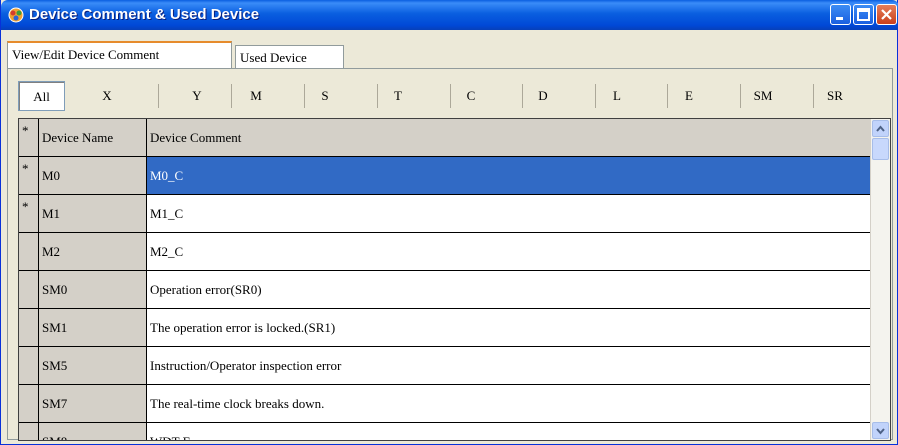 The image size is (898, 445). What do you see at coordinates (93, 404) in the screenshot?
I see `device-name-cell: SM7` at bounding box center [93, 404].